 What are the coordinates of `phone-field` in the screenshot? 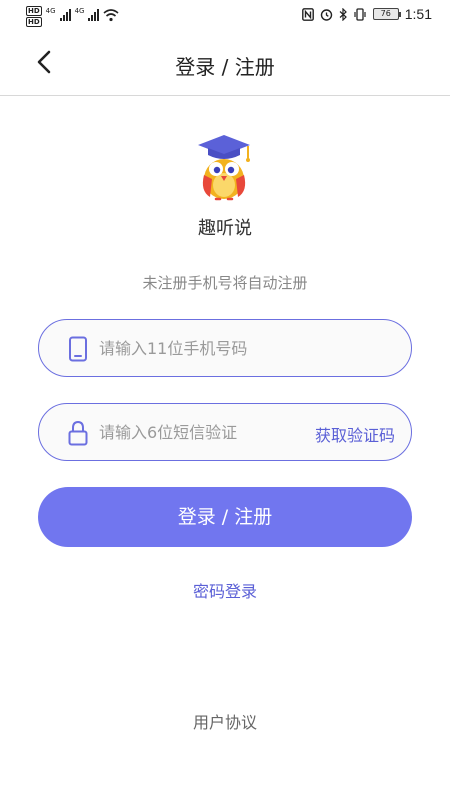 It's located at (225, 348).